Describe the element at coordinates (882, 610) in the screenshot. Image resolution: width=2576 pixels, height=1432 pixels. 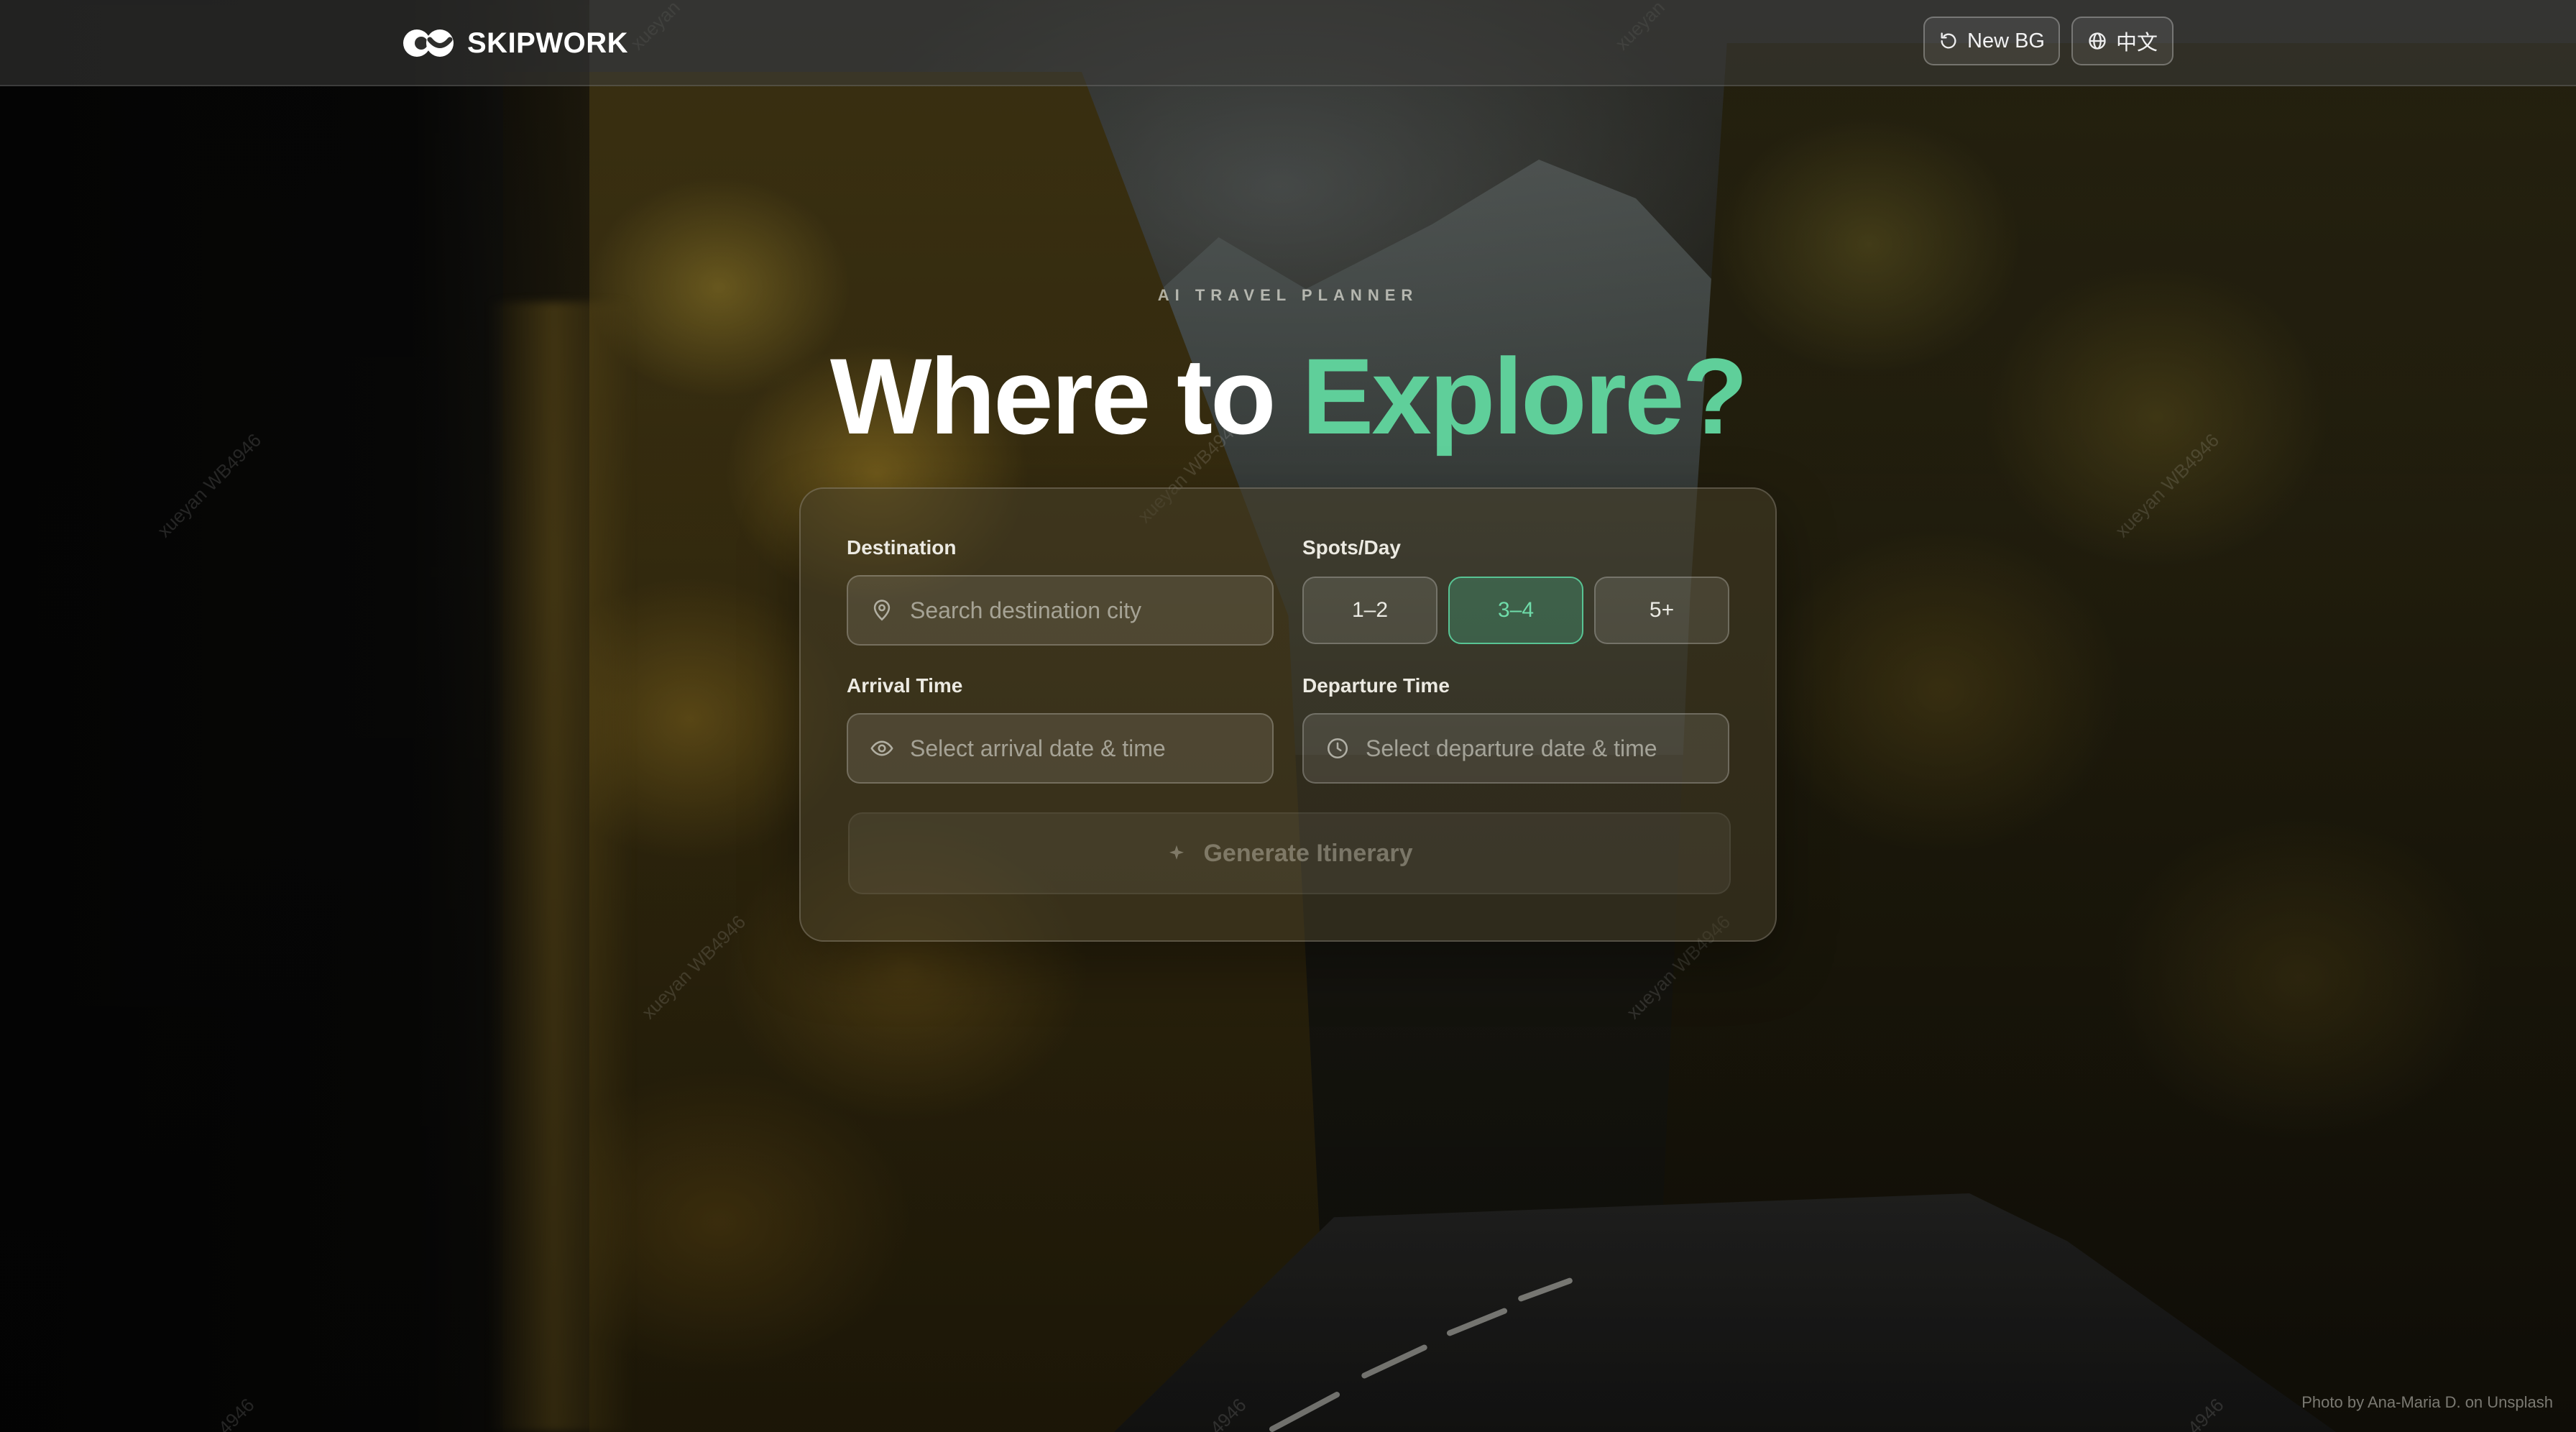
I see `location-pin-icon` at that location.